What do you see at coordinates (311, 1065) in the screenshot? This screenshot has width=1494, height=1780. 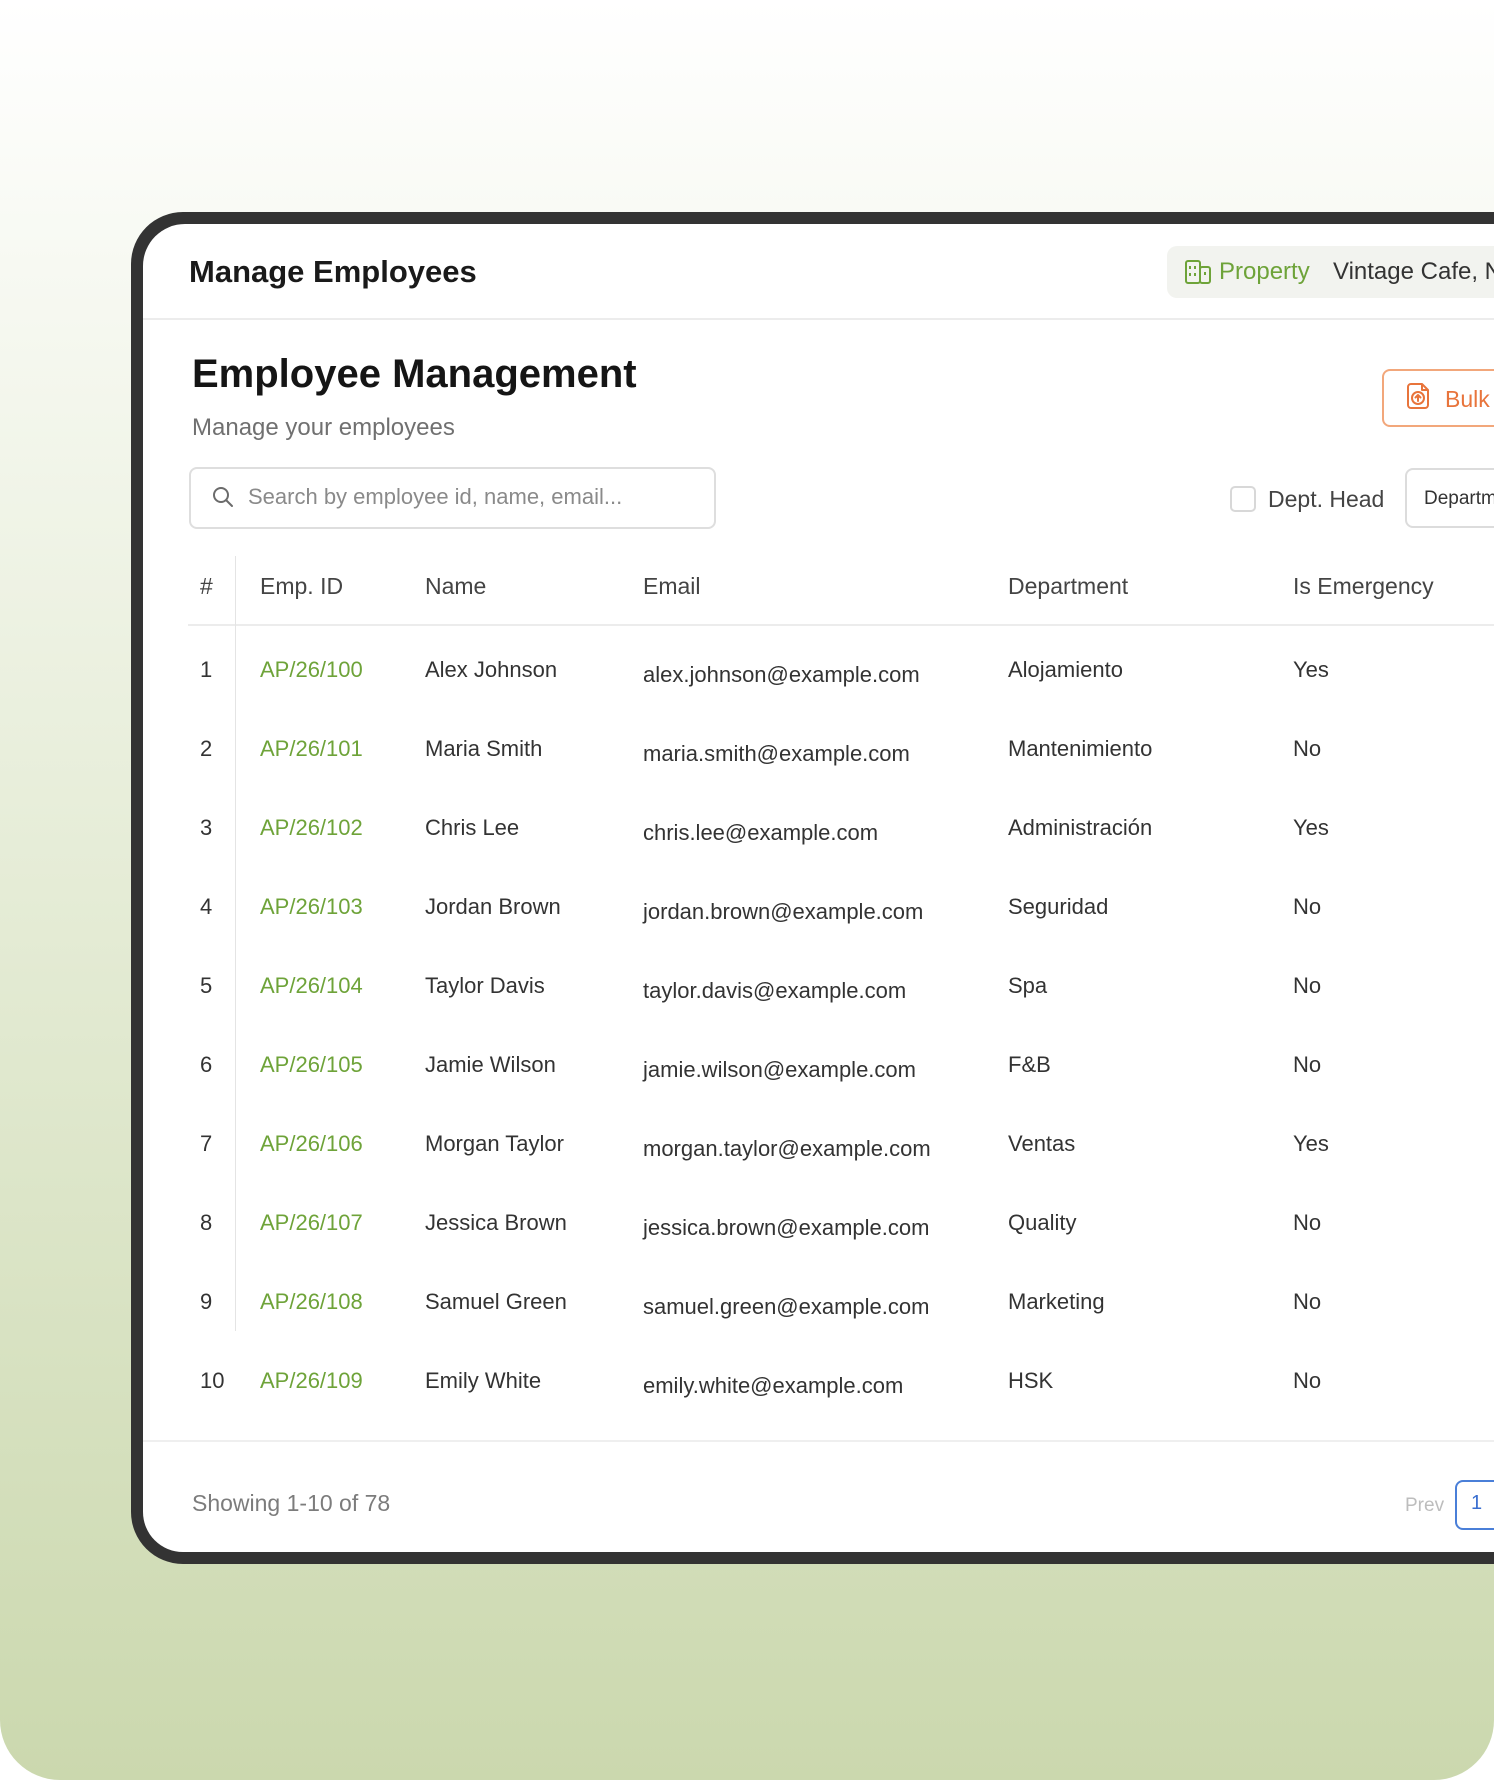 I see `employee-id-link: AP/26/105` at bounding box center [311, 1065].